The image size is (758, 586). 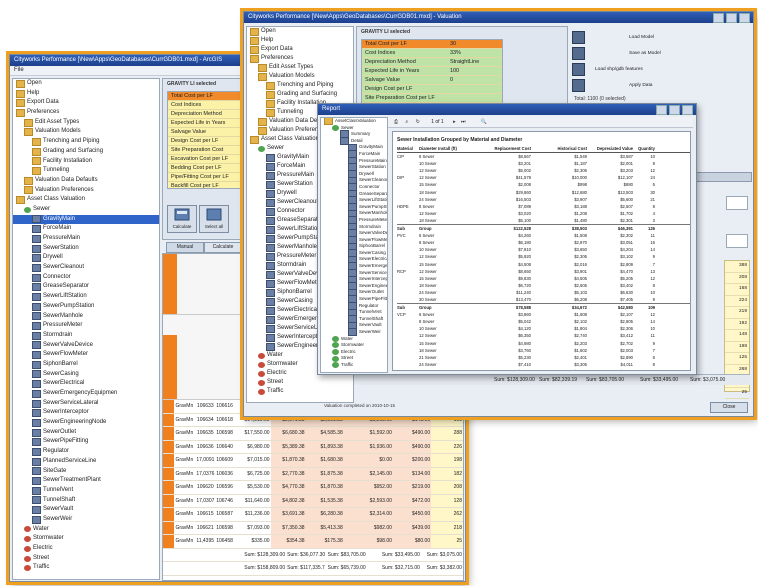 I want to click on table-cell: 106634, so click(x=204, y=420).